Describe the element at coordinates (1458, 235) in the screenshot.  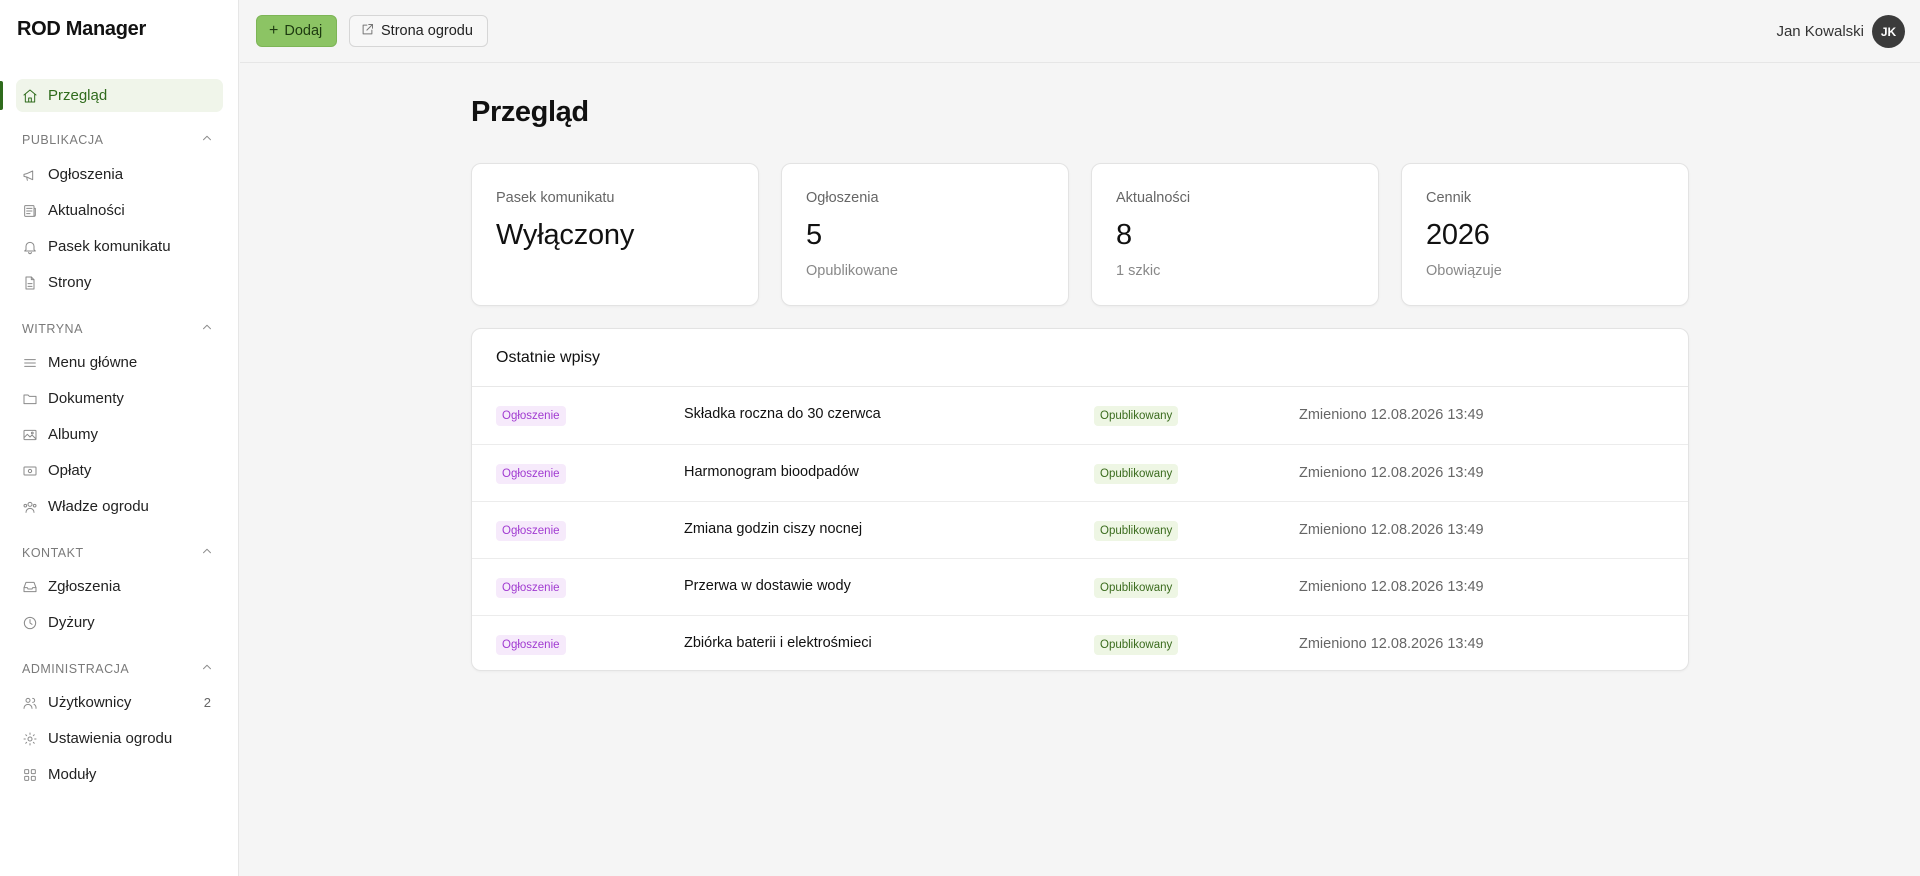
I see `card-value: 2026` at that location.